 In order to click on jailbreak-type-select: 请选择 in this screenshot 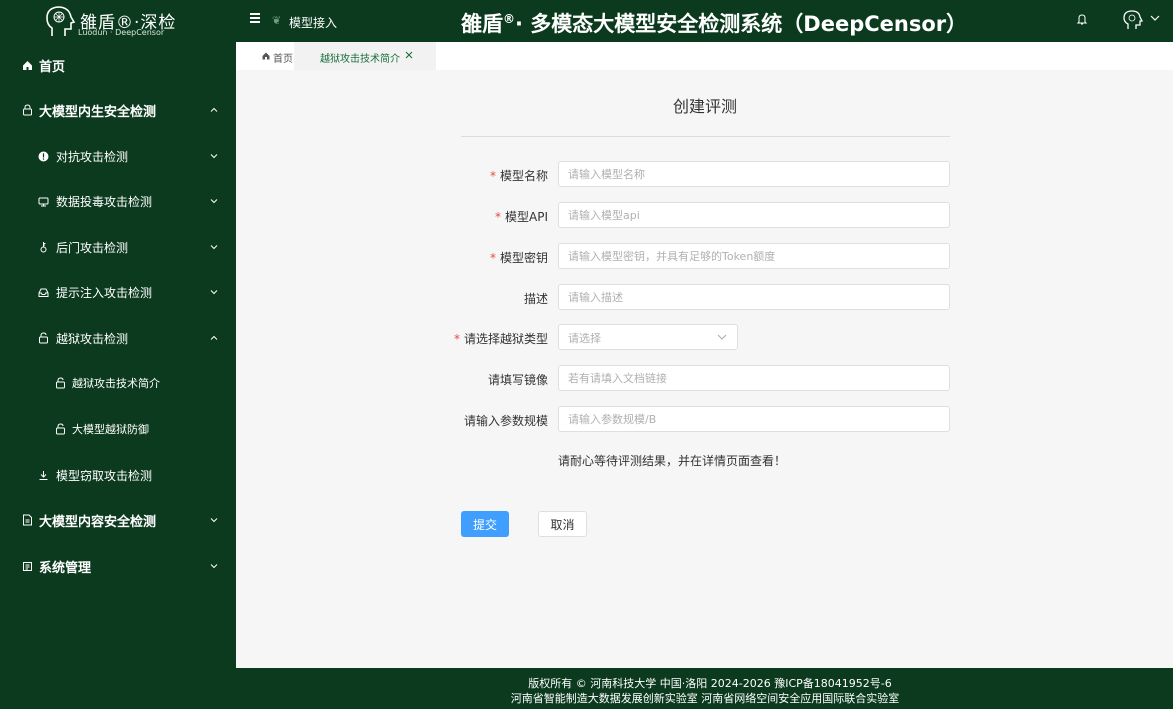, I will do `click(648, 337)`.